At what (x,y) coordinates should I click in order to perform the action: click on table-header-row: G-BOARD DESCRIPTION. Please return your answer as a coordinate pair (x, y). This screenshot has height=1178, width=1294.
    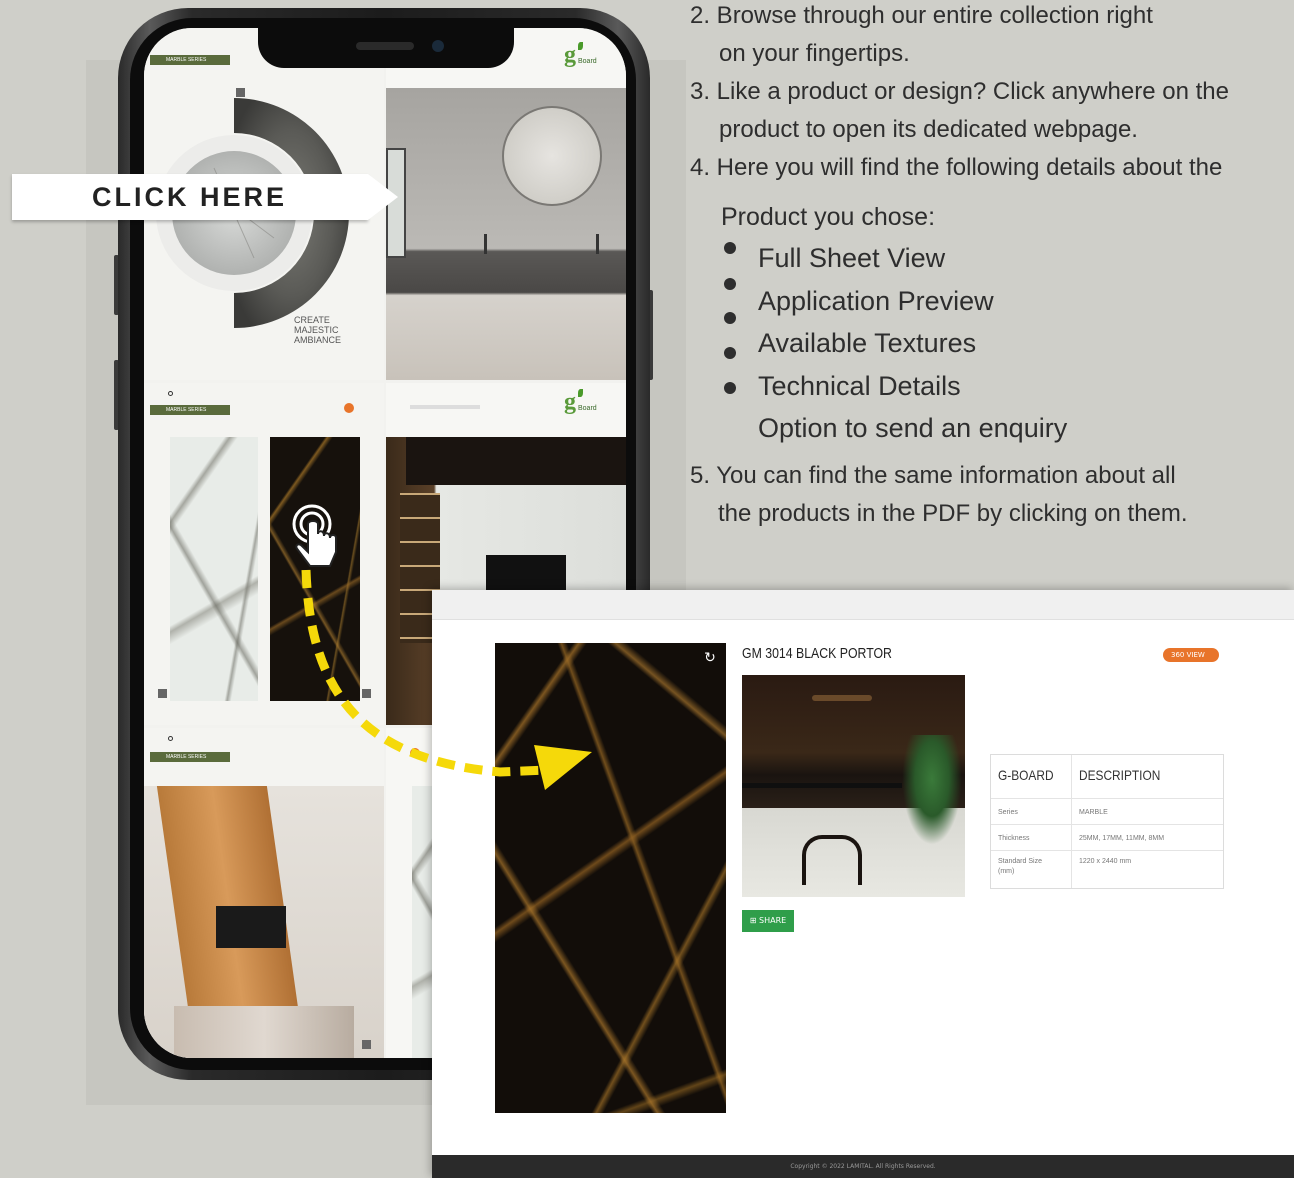
    Looking at the image, I should click on (1107, 777).